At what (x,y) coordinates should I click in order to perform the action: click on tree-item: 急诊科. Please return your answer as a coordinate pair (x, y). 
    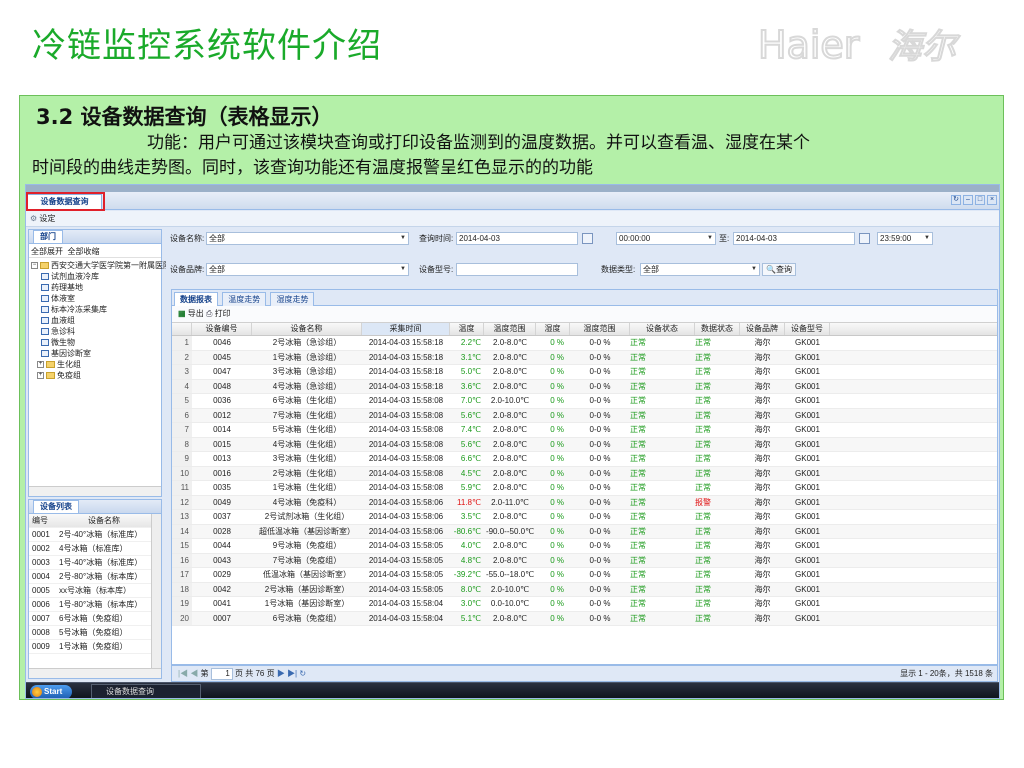
    Looking at the image, I should click on (96, 331).